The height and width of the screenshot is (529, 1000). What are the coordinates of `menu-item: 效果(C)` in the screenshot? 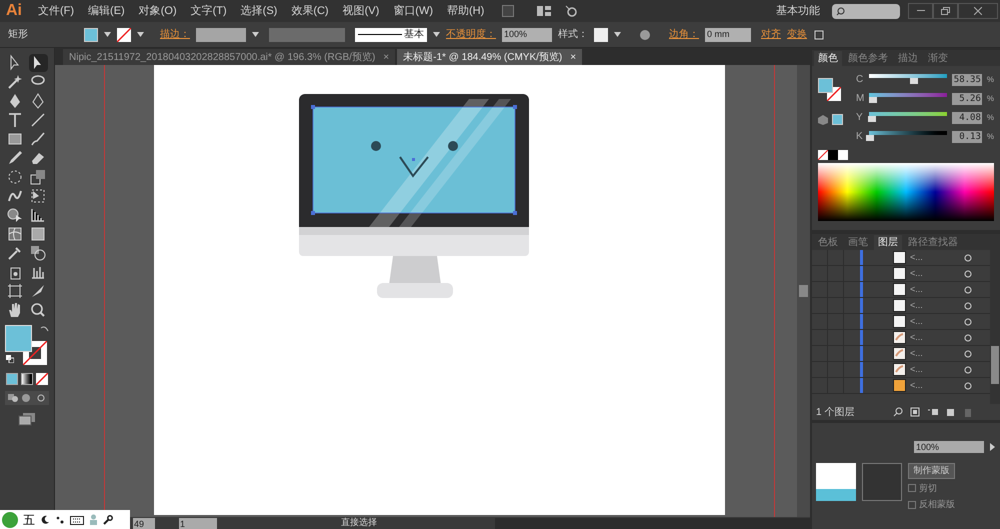 It's located at (310, 11).